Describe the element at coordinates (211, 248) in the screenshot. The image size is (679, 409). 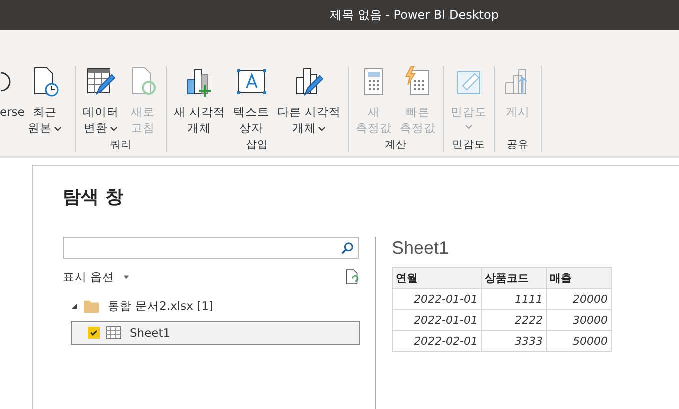
I see `search-field` at that location.